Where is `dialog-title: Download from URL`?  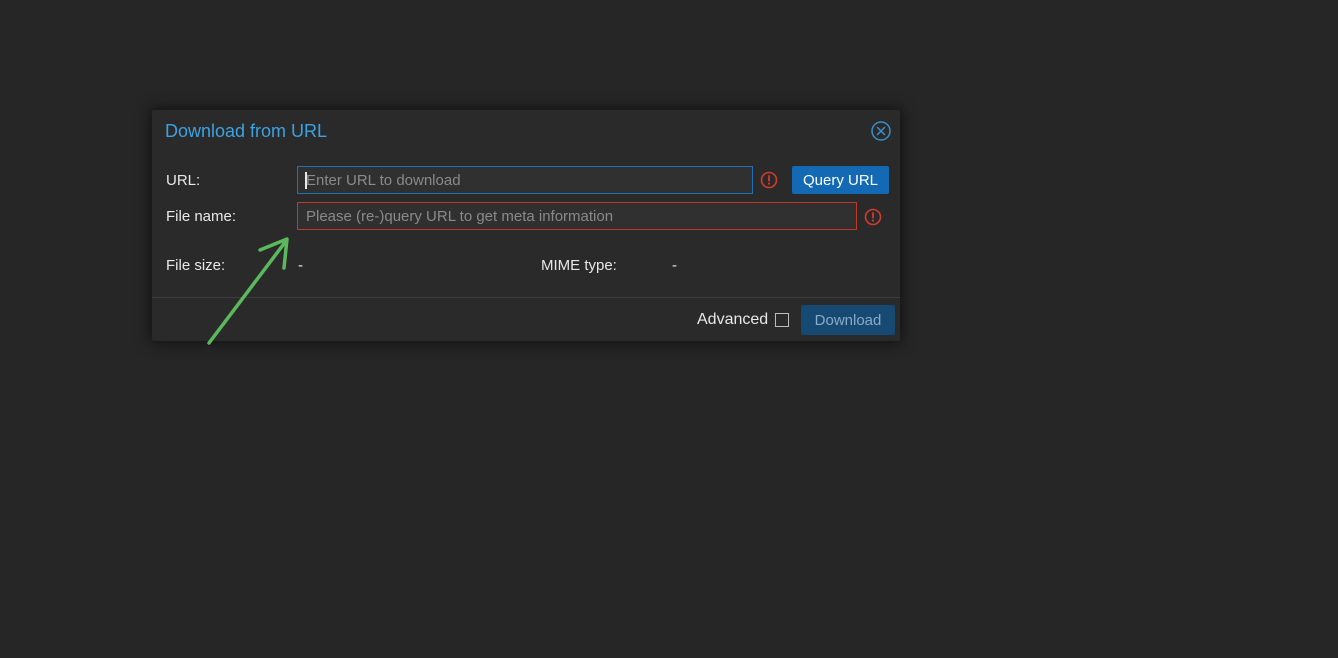 dialog-title: Download from URL is located at coordinates (246, 131).